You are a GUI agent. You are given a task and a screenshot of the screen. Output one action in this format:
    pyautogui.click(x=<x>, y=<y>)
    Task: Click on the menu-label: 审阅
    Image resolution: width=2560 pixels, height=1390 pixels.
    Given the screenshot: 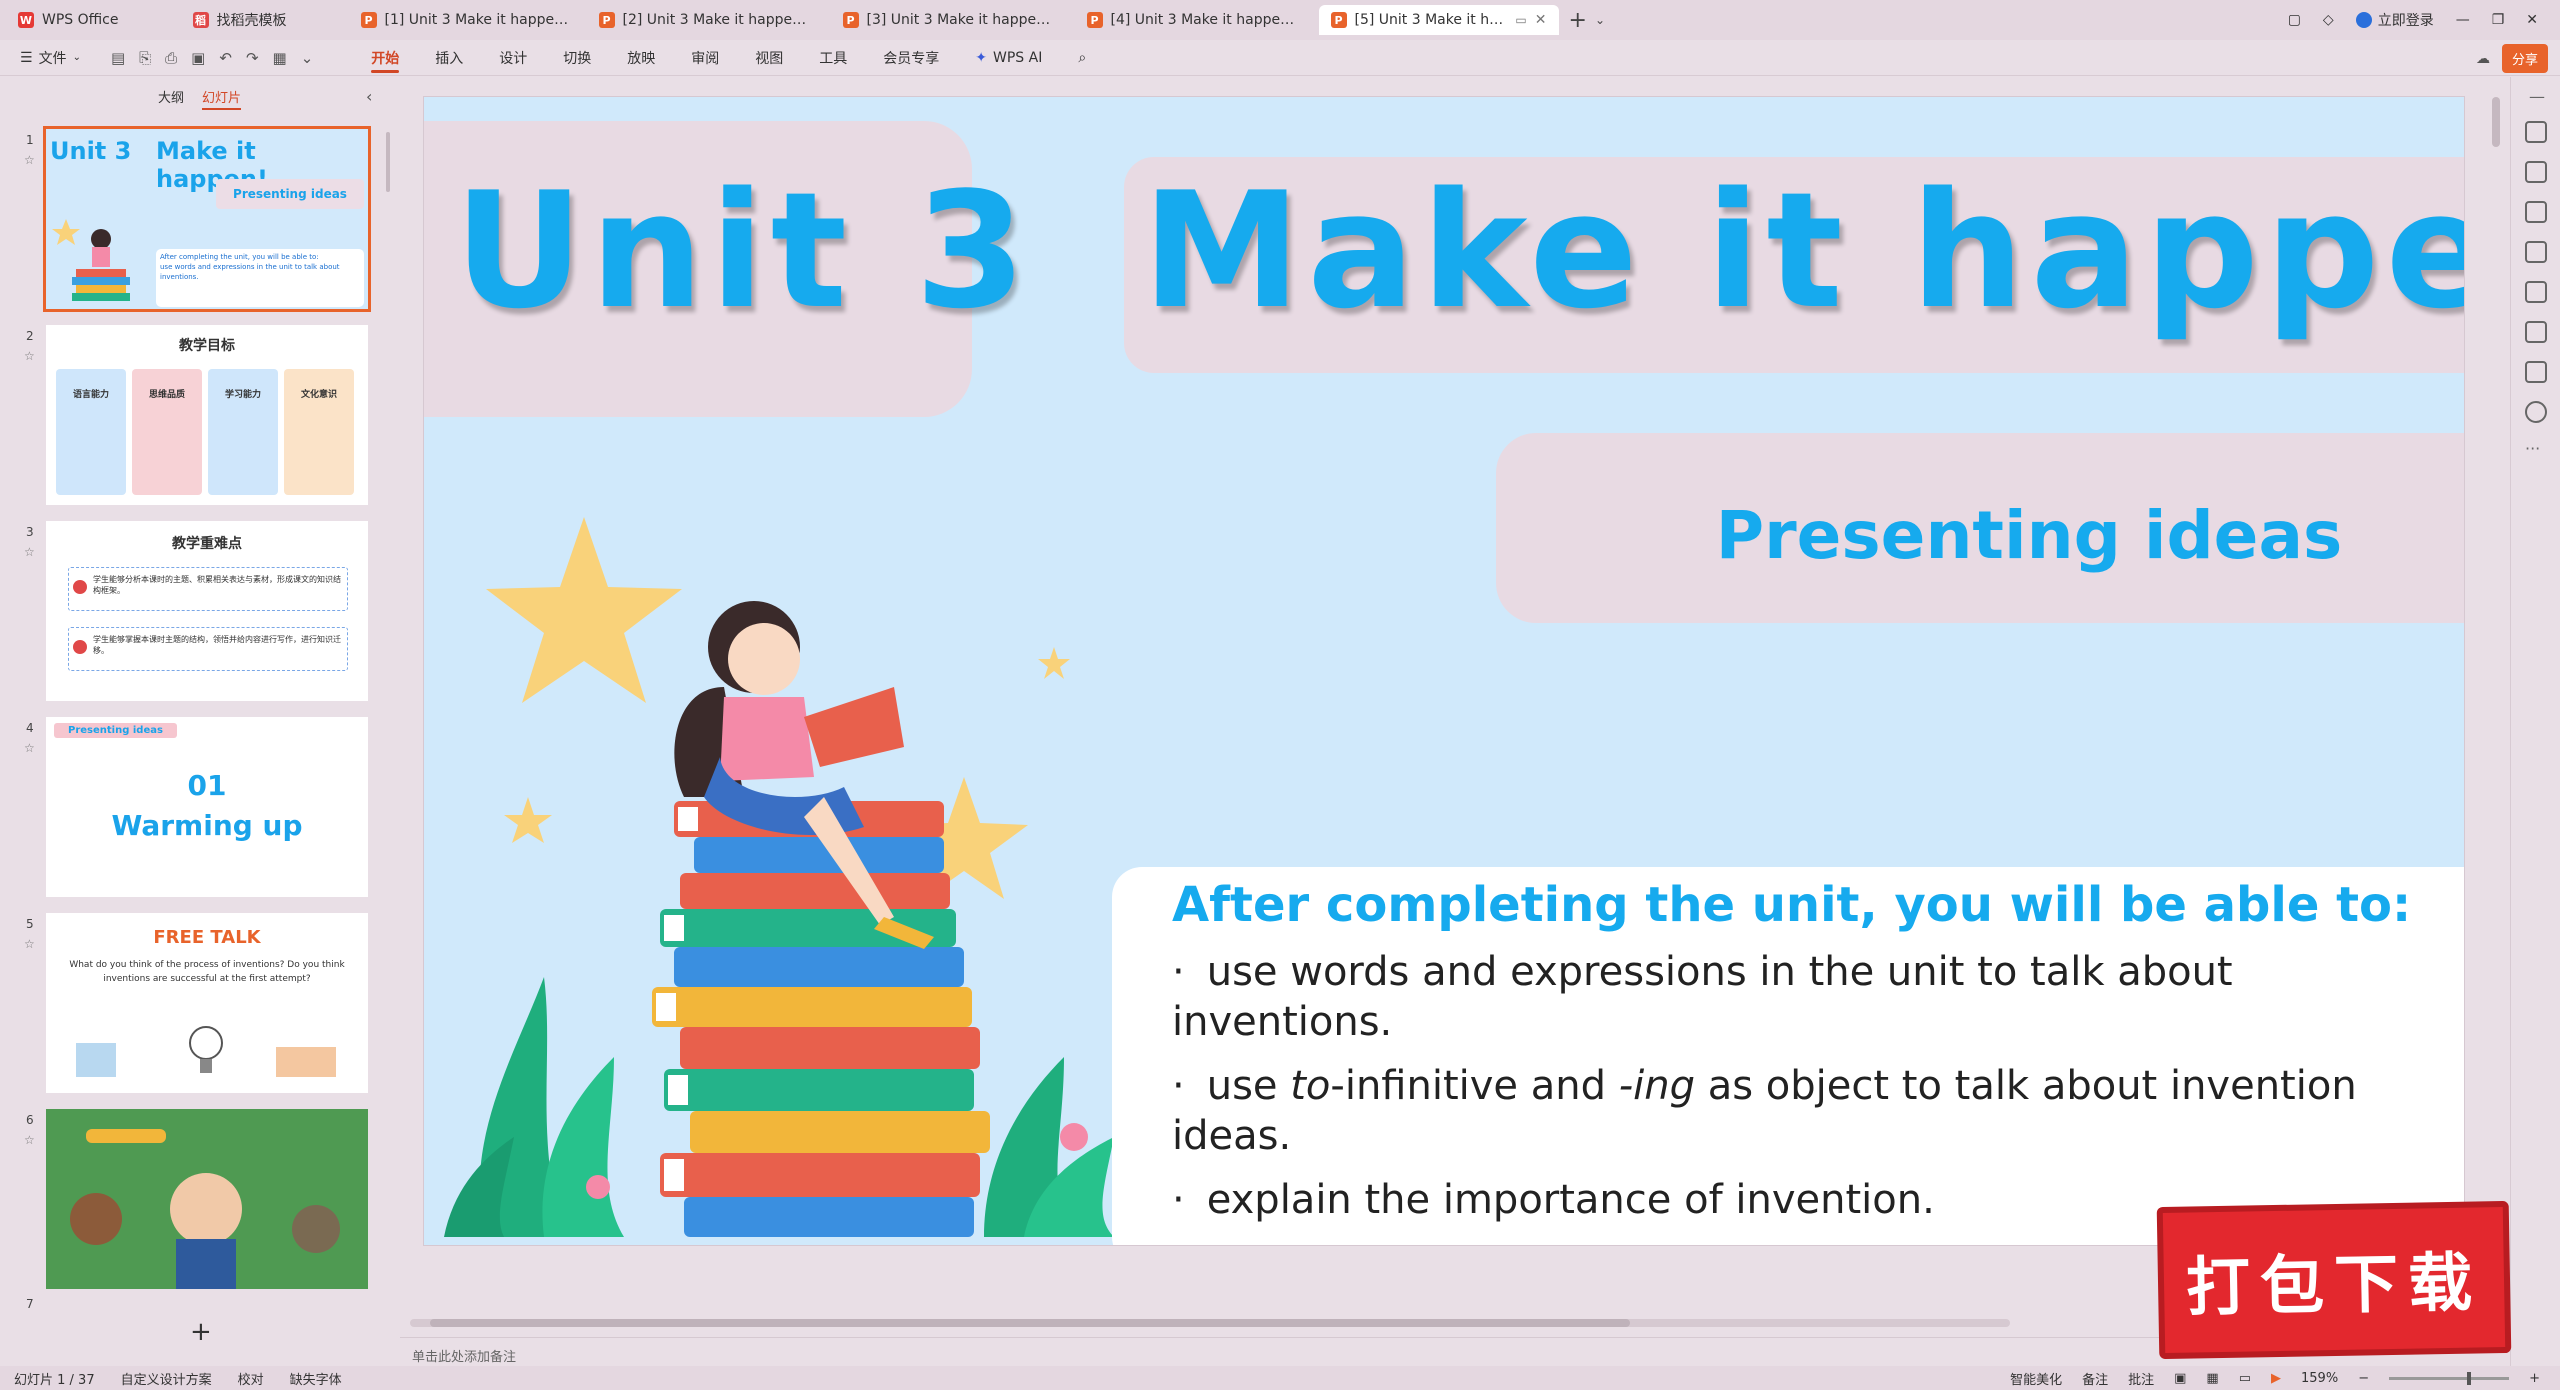 What is the action you would take?
    pyautogui.click(x=705, y=58)
    